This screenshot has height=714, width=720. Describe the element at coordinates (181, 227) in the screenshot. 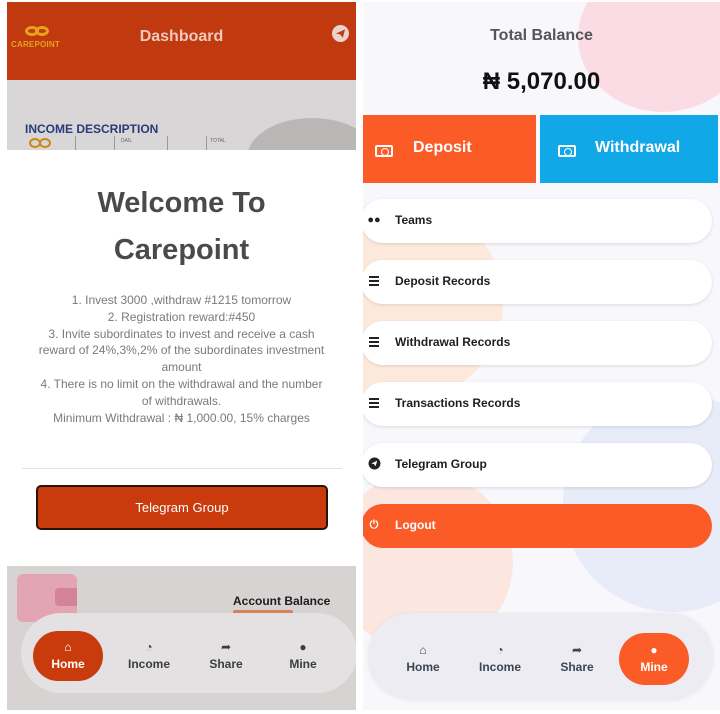

I see `welcome-heading: Welcome To Carepoint` at that location.